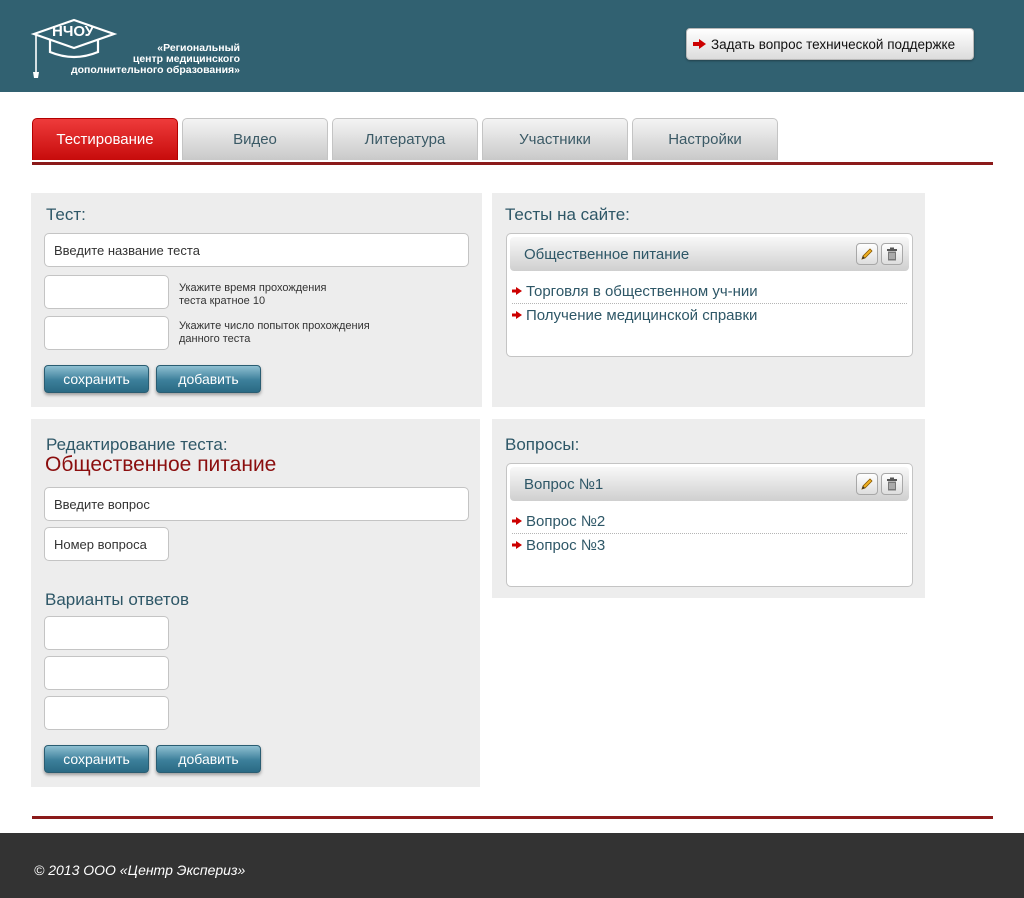  What do you see at coordinates (208, 379) in the screenshot?
I see `test-add-button: добавить` at bounding box center [208, 379].